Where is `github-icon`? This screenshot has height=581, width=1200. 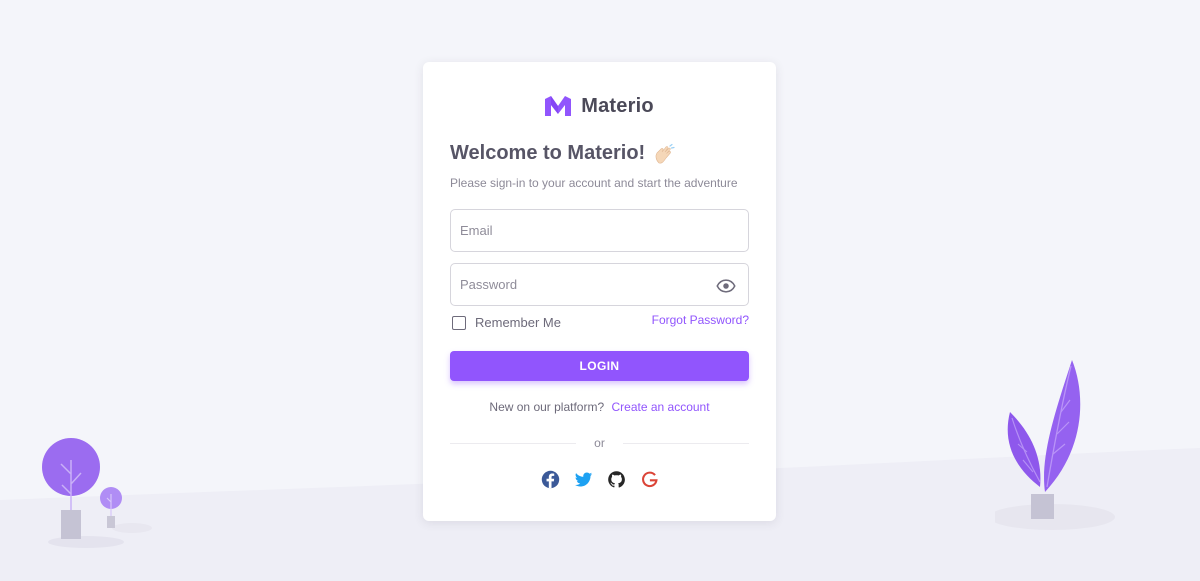
github-icon is located at coordinates (616, 479).